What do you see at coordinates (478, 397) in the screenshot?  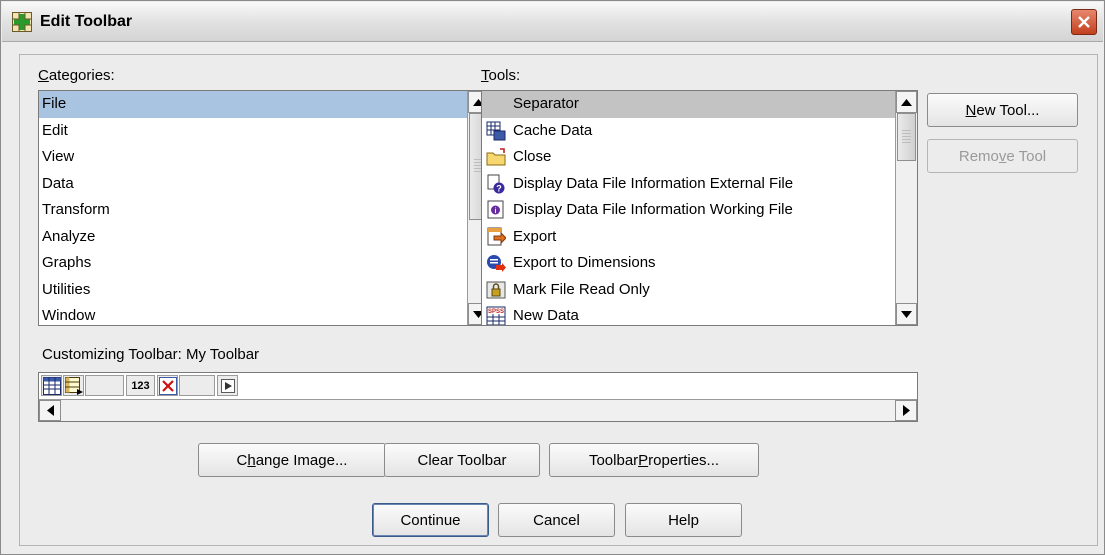 I see `custom-toolbar-preview: 123` at bounding box center [478, 397].